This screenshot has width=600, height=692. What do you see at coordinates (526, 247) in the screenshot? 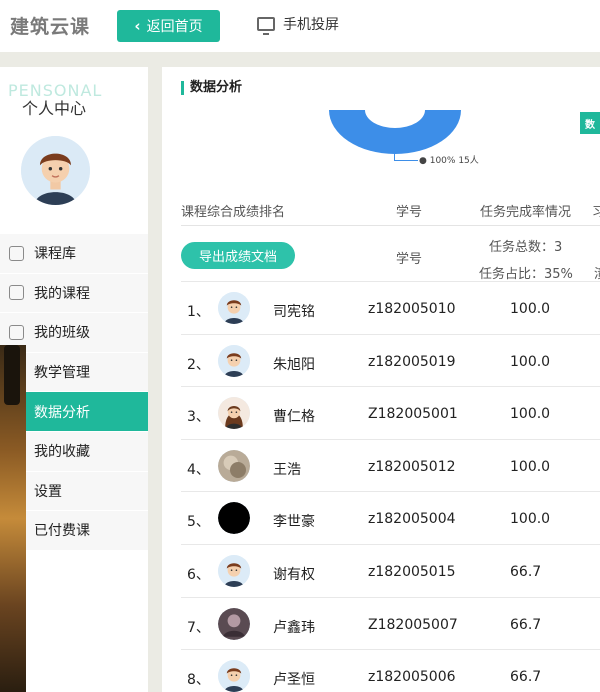
I see `task-total-label: 任务总数：3` at bounding box center [526, 247].